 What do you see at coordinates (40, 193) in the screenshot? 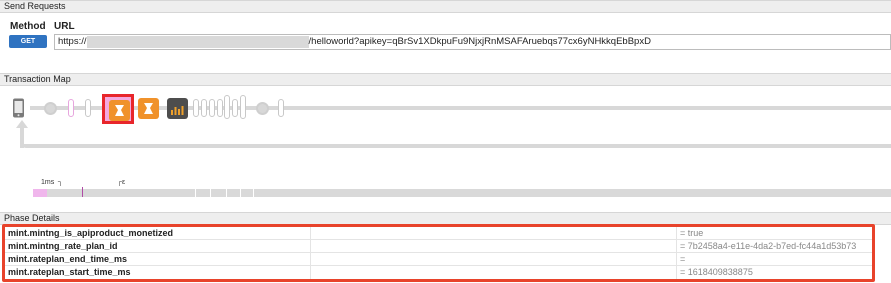
I see `timeline-selected-segment` at bounding box center [40, 193].